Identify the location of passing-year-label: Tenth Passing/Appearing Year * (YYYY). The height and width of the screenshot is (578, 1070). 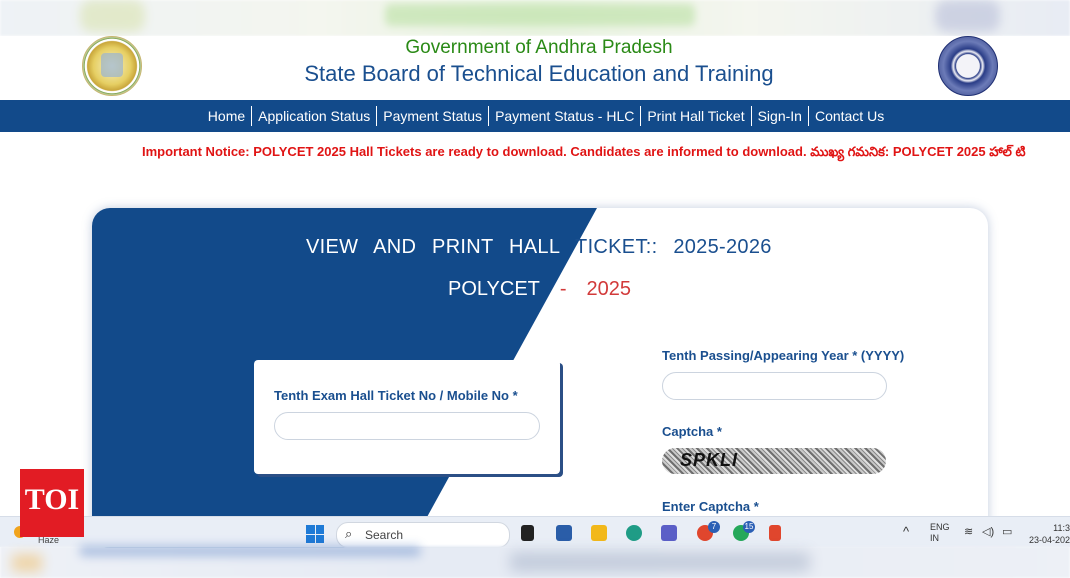
(783, 355).